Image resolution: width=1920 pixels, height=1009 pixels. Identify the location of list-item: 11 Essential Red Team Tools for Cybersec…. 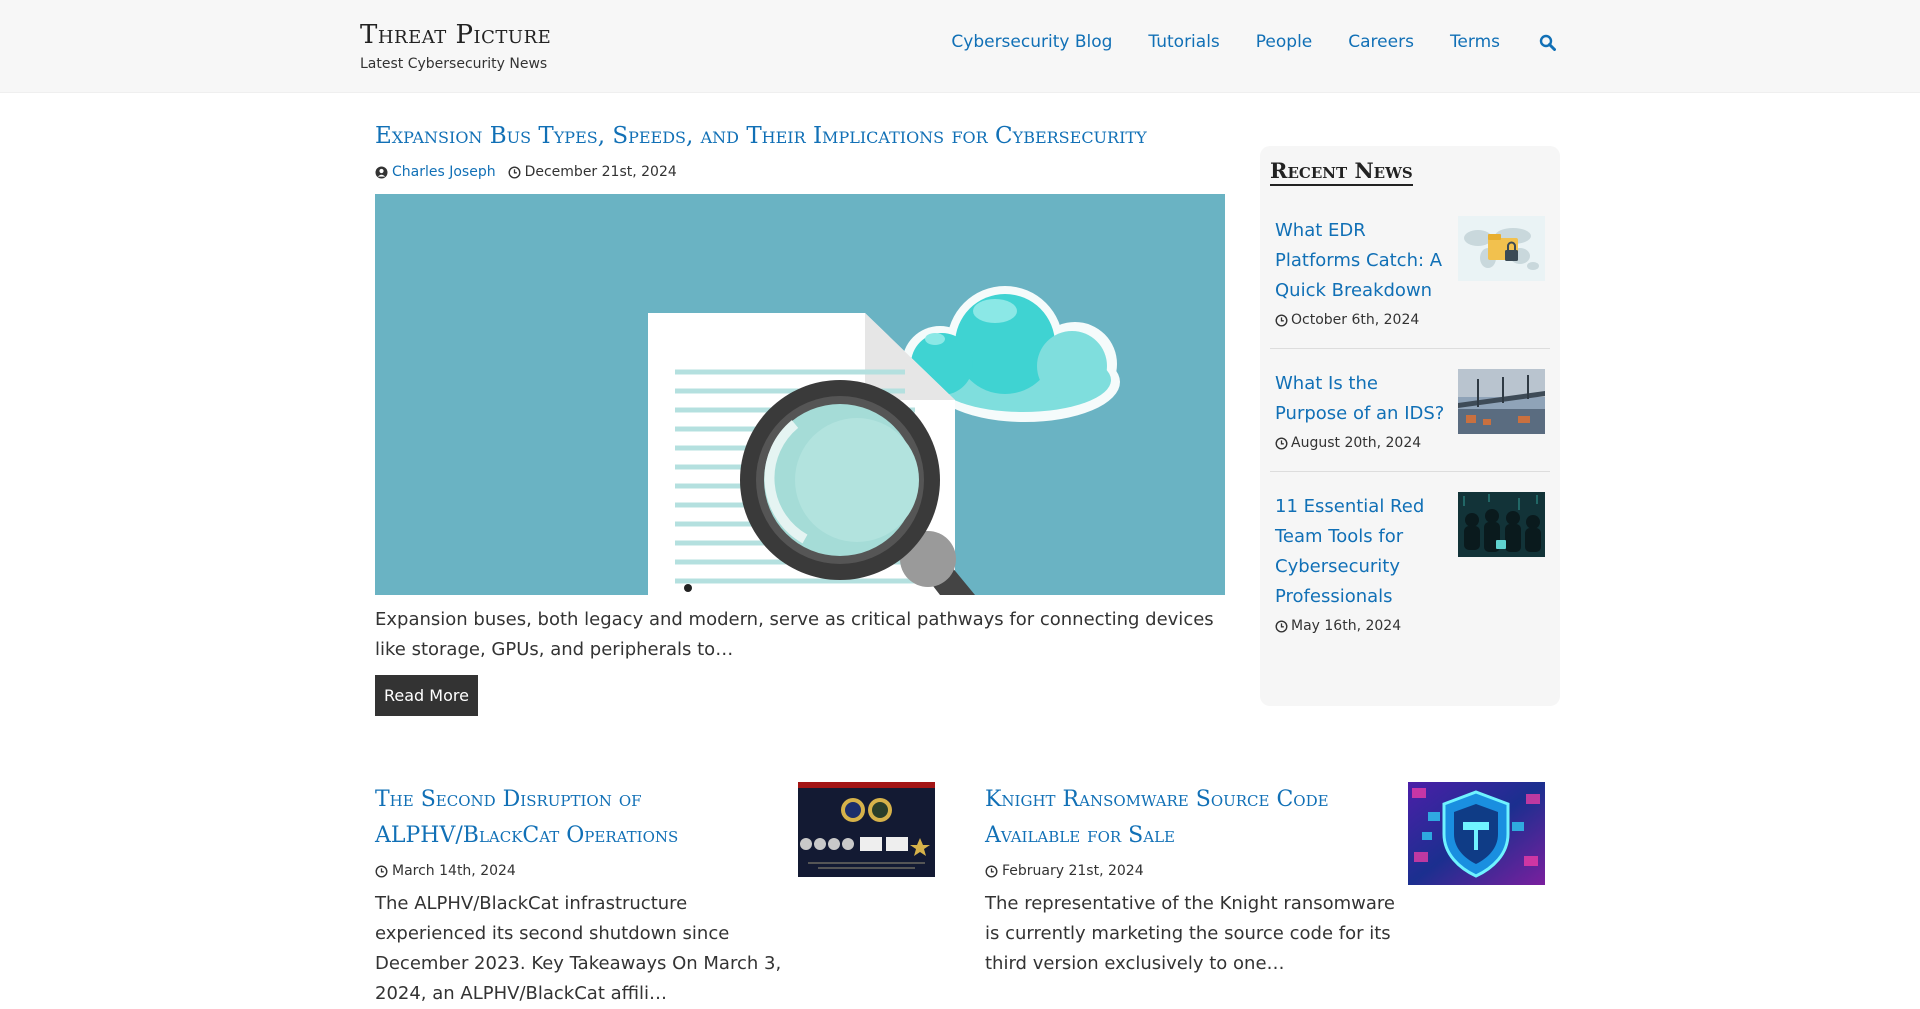
(1410, 573).